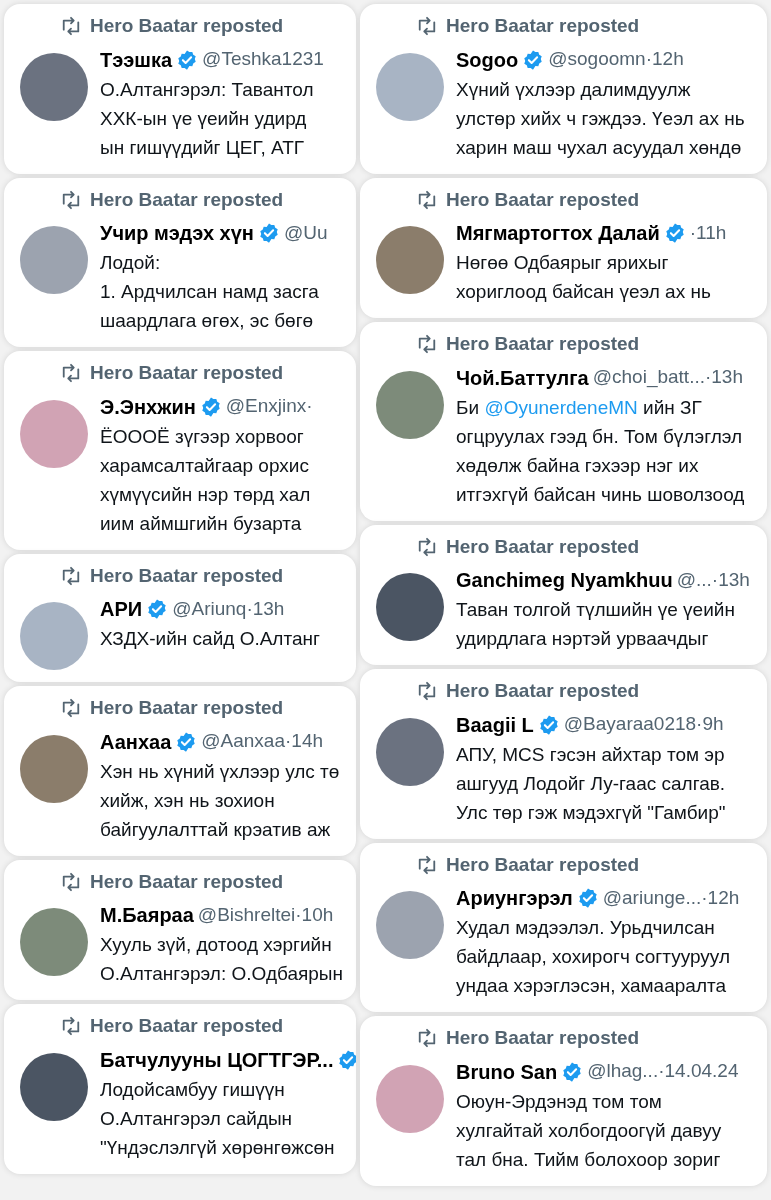  Describe the element at coordinates (592, 986) in the screenshot. I see `tweet-text: ундаа хэрэглэсэн, хамааралта` at that location.